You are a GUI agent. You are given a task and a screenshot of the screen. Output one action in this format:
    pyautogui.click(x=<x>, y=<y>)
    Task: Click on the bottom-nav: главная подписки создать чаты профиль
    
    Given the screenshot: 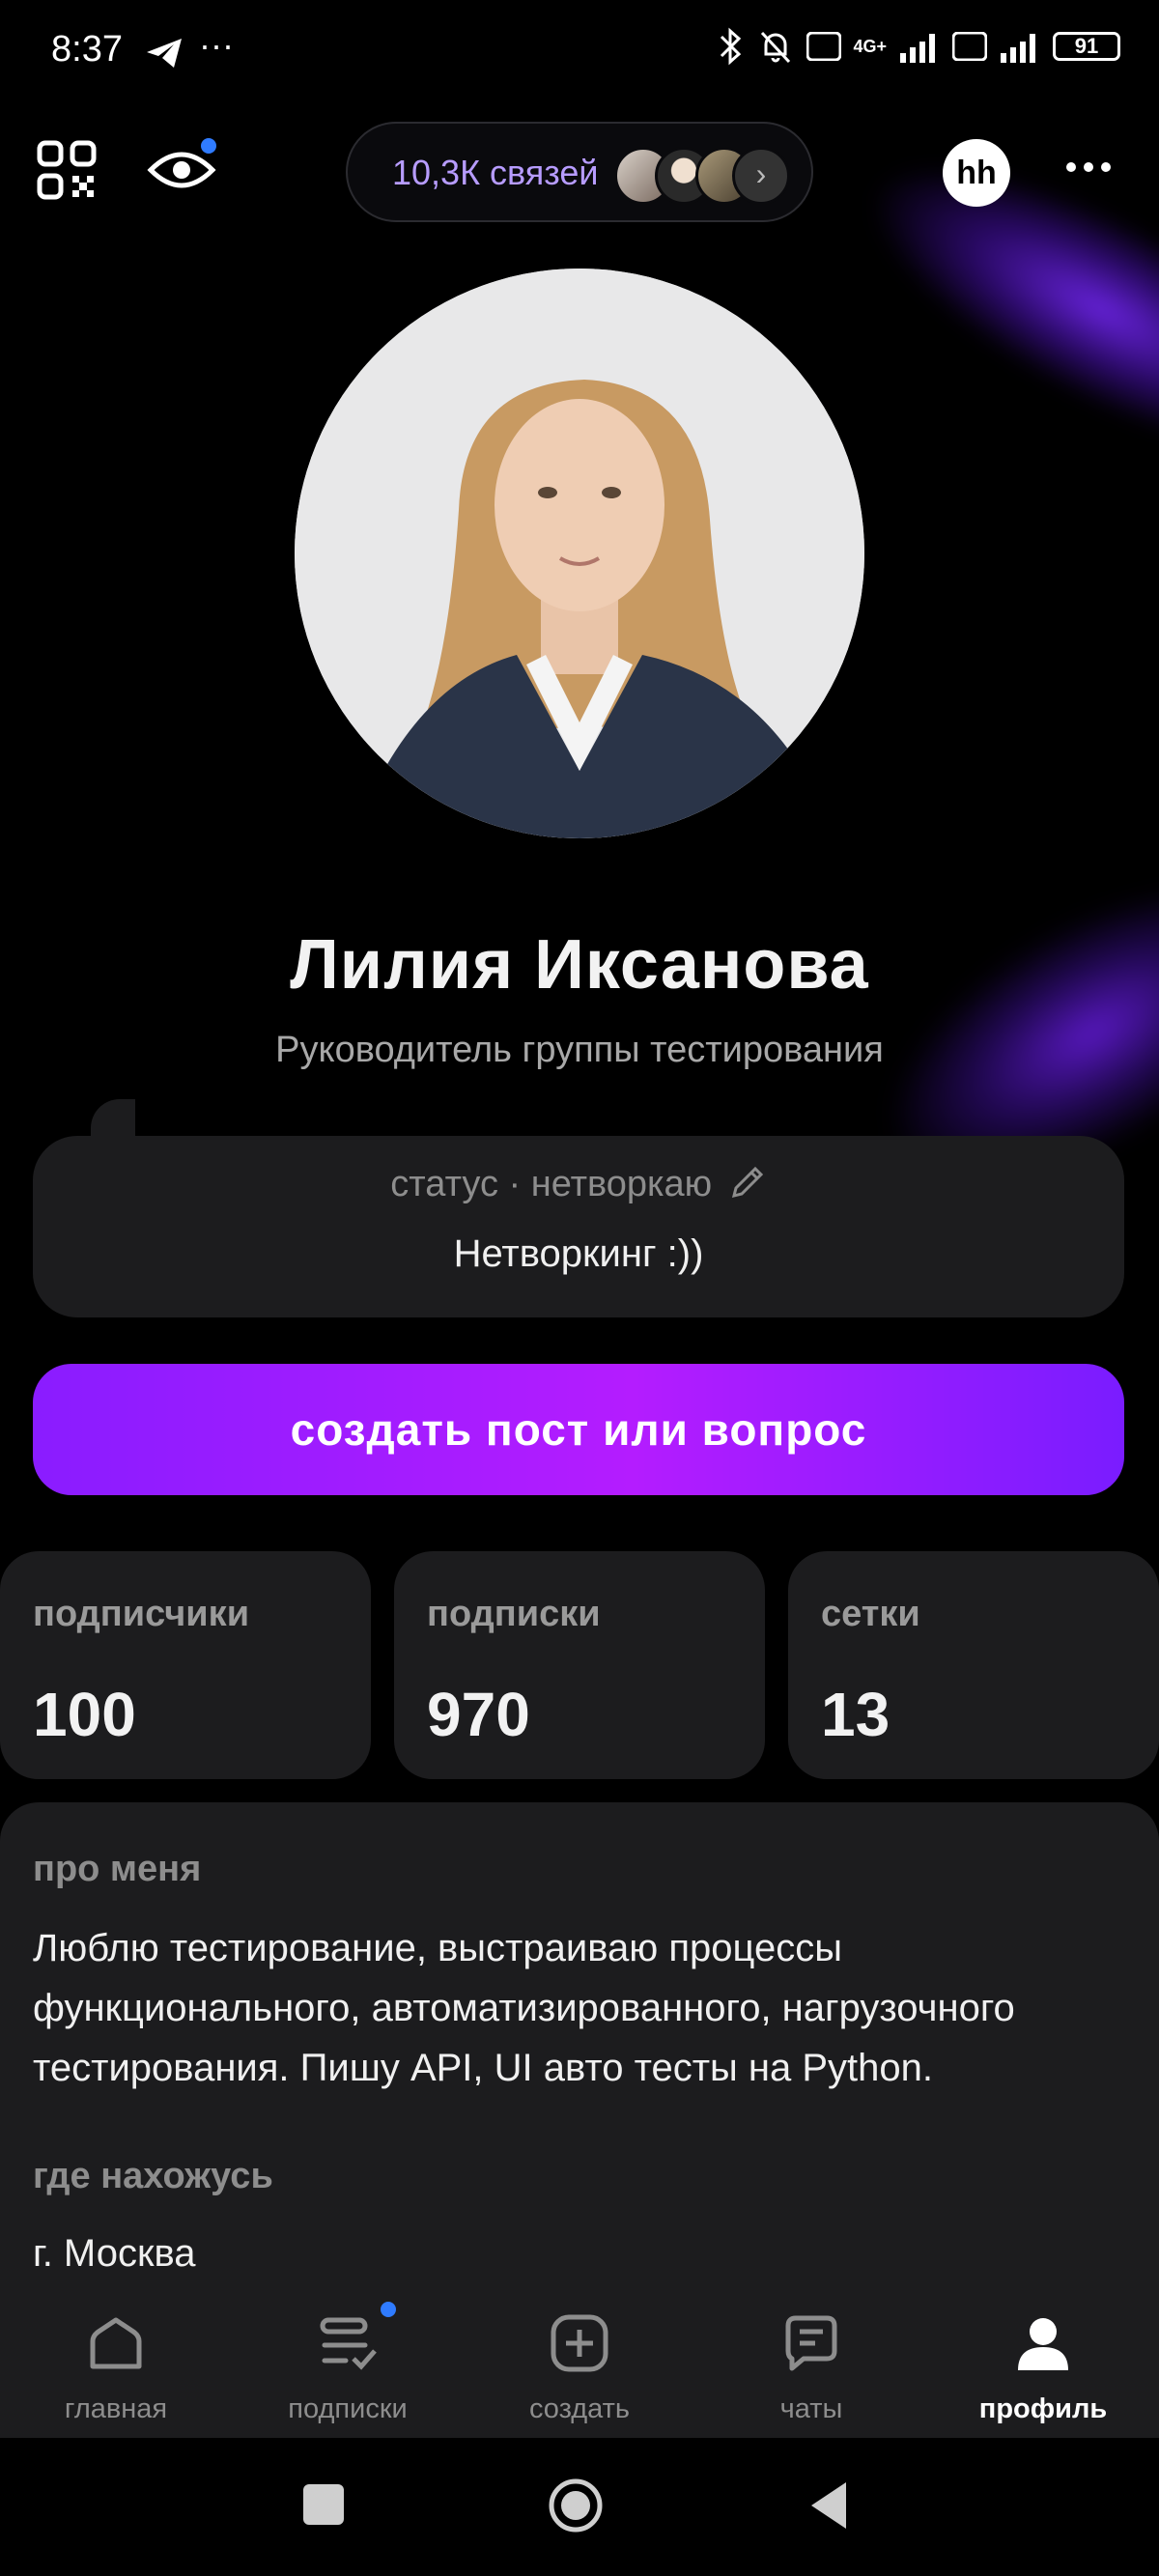 What is the action you would take?
    pyautogui.click(x=579, y=2363)
    